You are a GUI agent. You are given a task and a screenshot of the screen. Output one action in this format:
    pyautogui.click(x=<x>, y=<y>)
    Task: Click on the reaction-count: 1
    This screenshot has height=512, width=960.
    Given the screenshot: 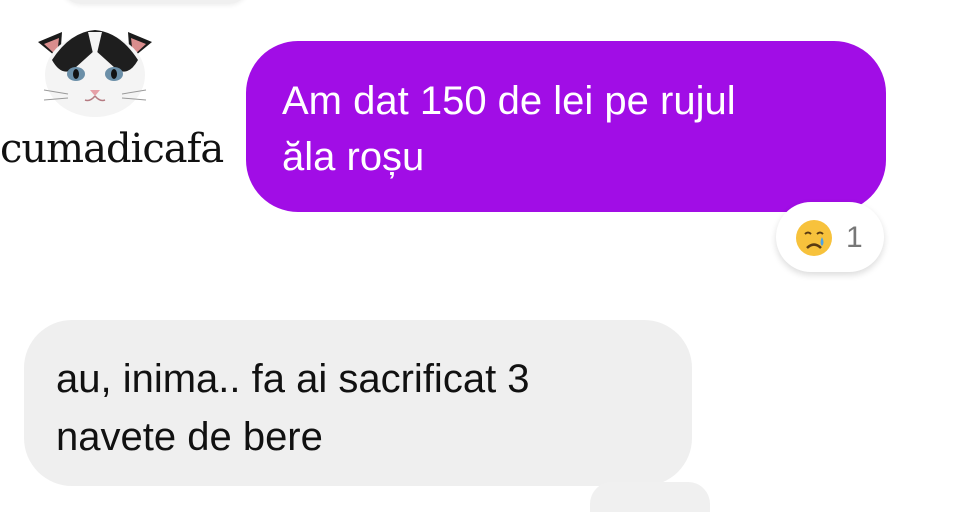 What is the action you would take?
    pyautogui.click(x=854, y=237)
    